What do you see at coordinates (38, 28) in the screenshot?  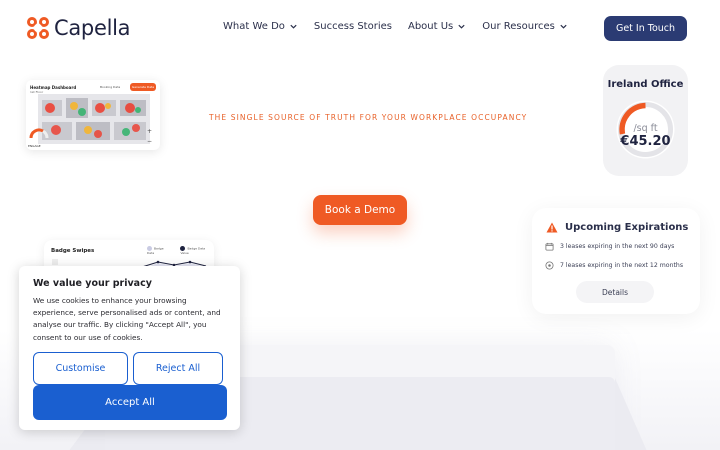 I see `capella-logo-icon` at bounding box center [38, 28].